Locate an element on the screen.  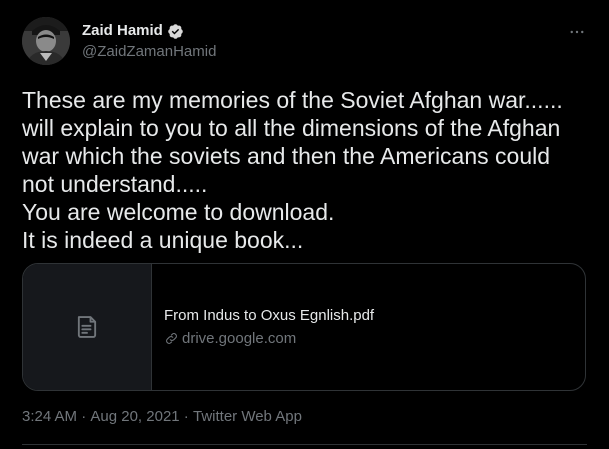
card-domain-row: drive.google.com is located at coordinates (269, 339).